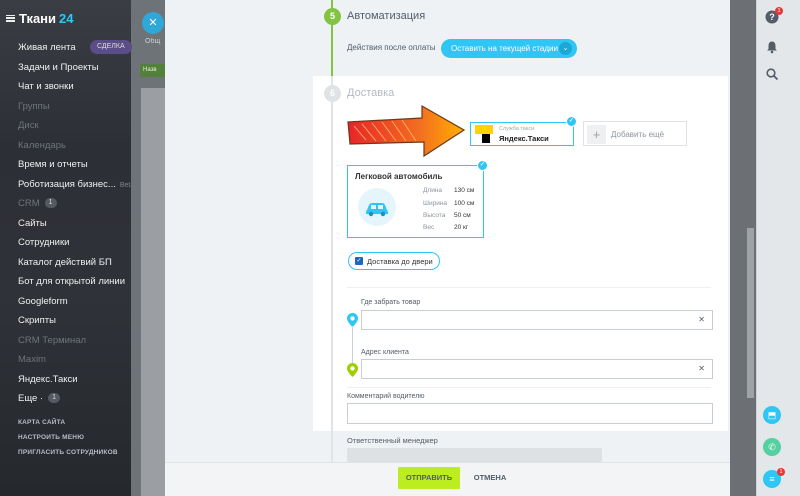 The image size is (800, 496). I want to click on menu-item-label: Задачи и Проекты, so click(58, 67).